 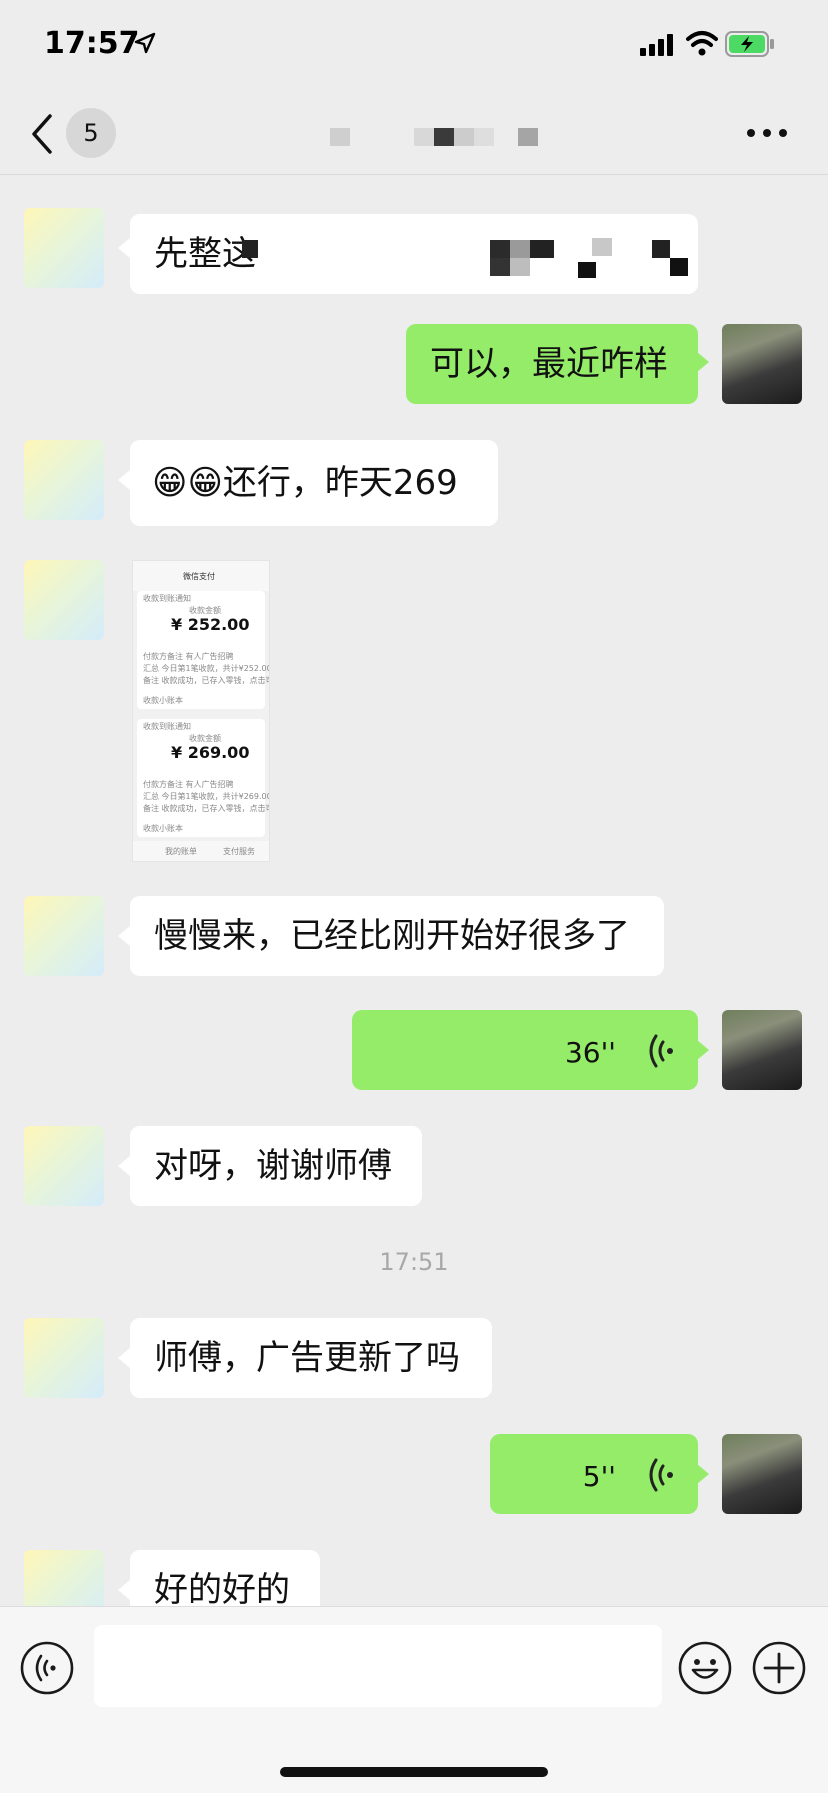 I want to click on message-text: 好的好的, so click(x=222, y=1590).